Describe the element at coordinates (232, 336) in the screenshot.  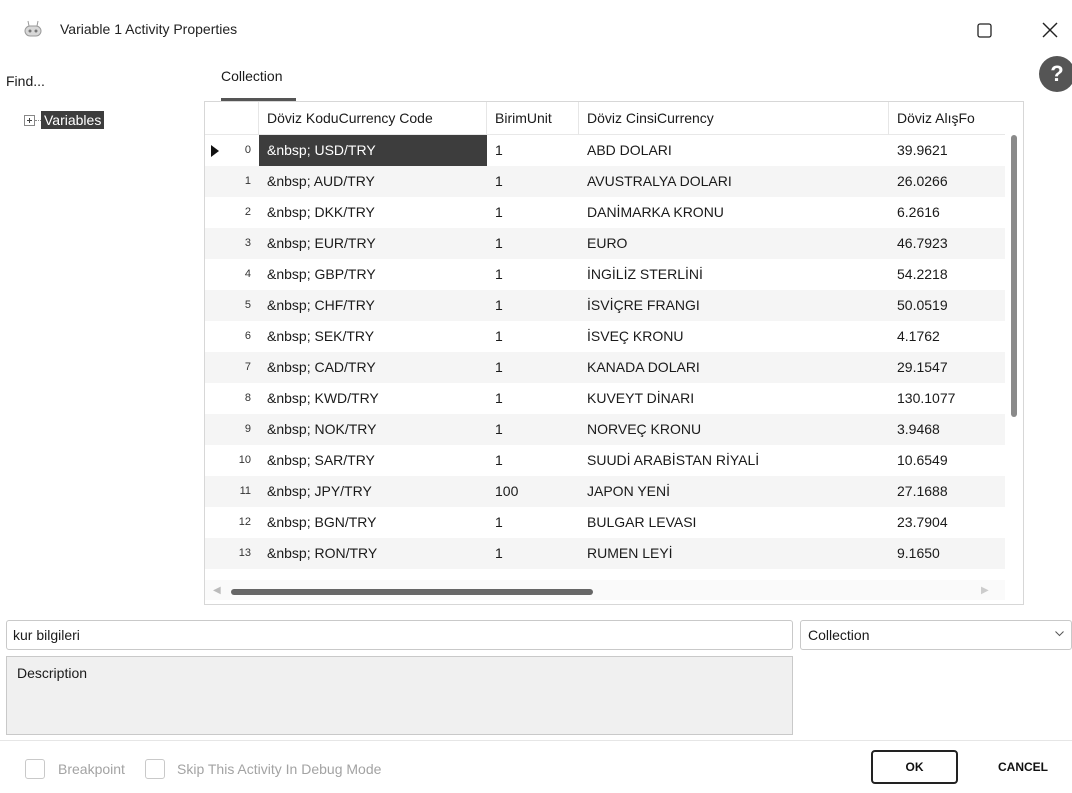
I see `row-header: 6` at that location.